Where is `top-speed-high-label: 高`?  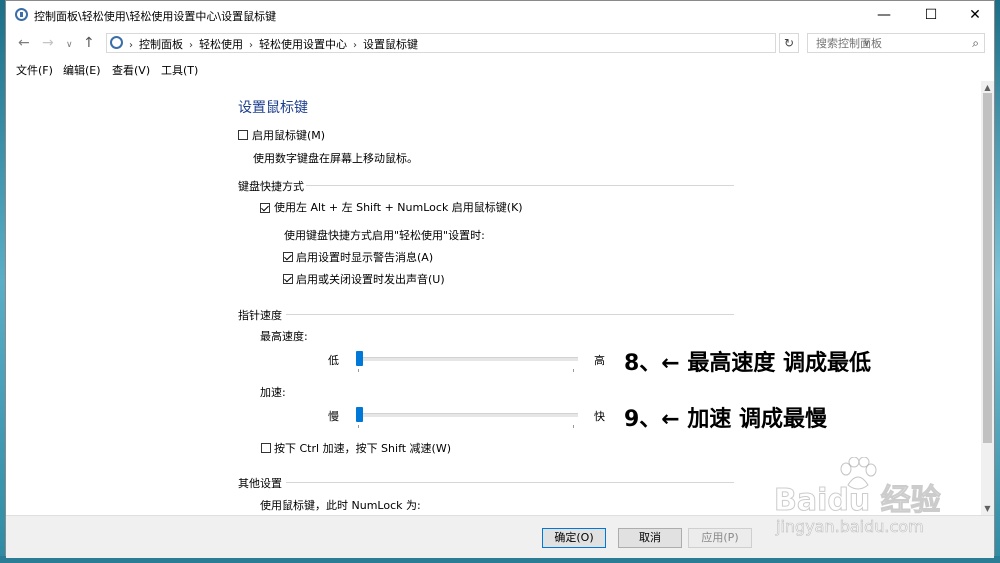 top-speed-high-label: 高 is located at coordinates (599, 360).